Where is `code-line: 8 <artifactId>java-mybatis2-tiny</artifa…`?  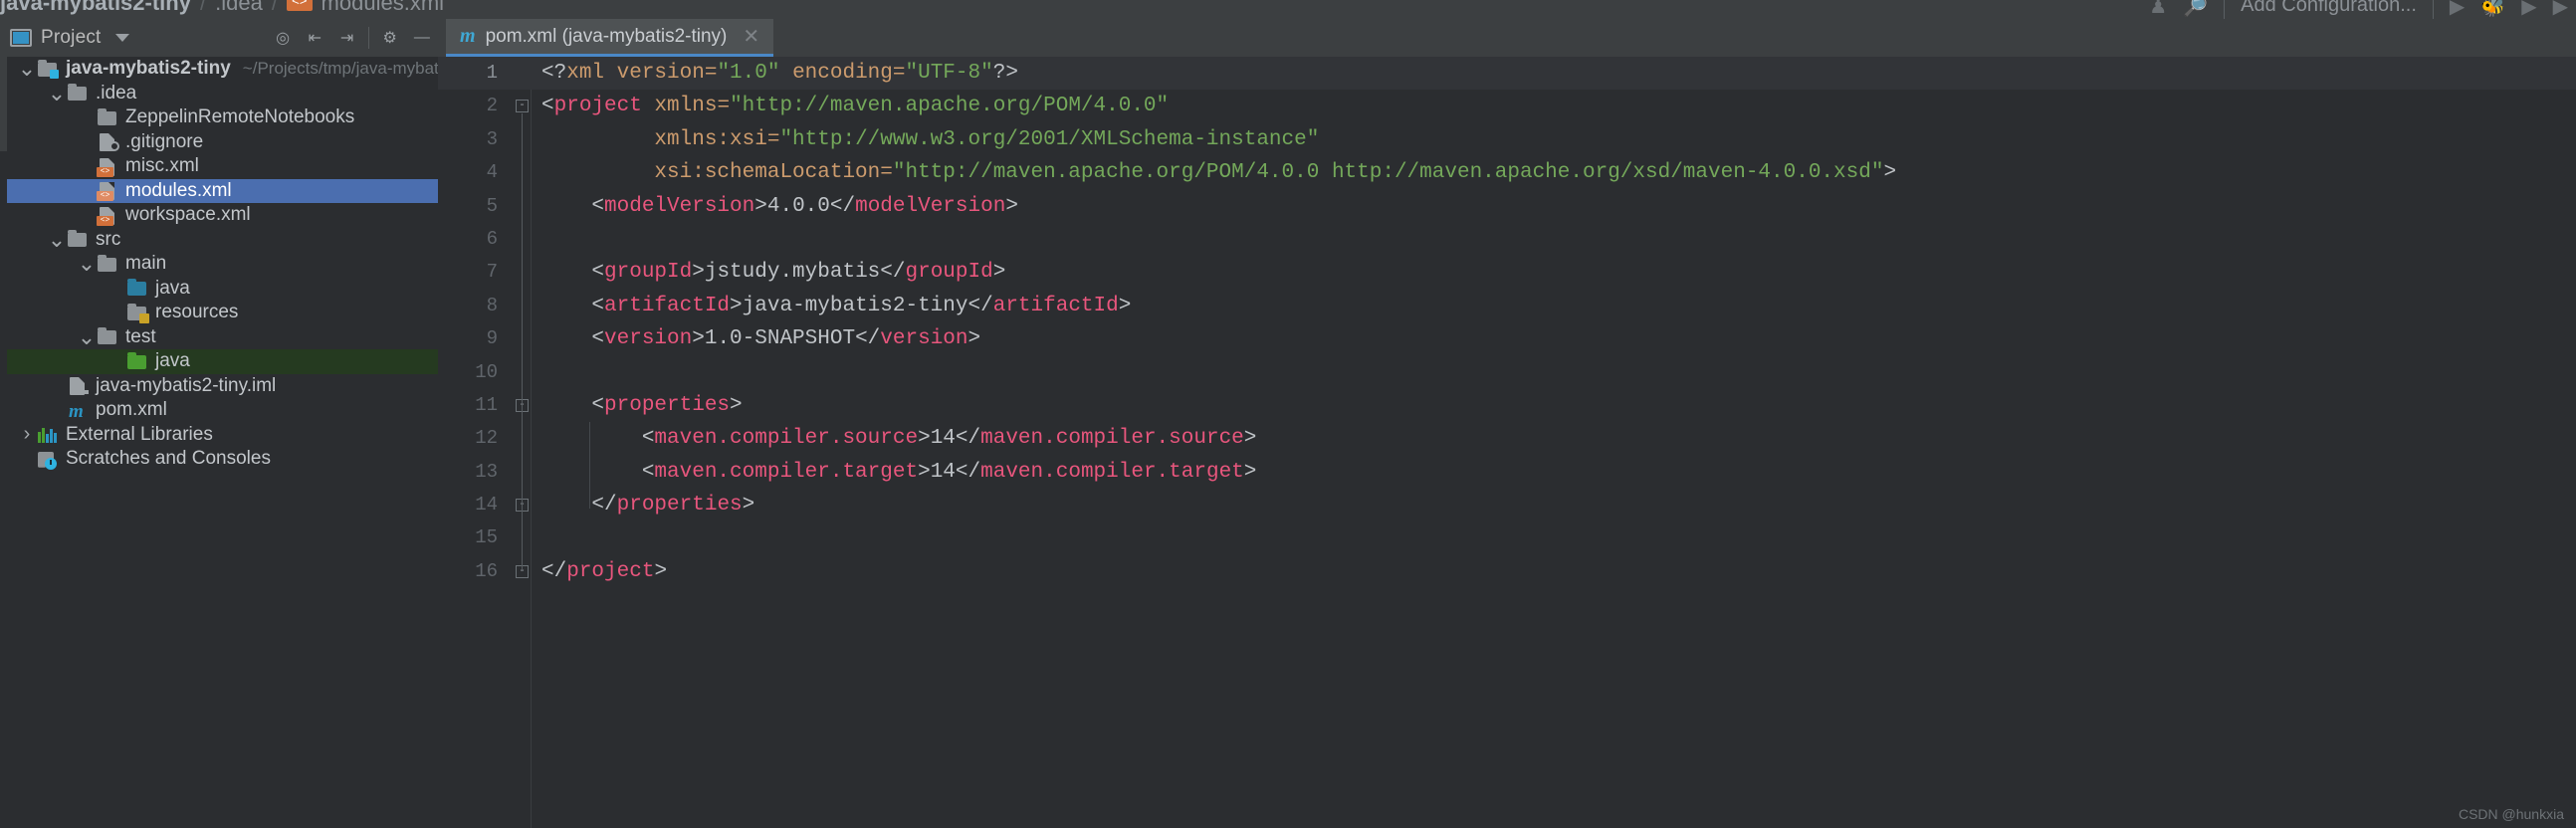
code-line: 8 <artifactId>java-mybatis2-tiny</artifa… is located at coordinates (1507, 306).